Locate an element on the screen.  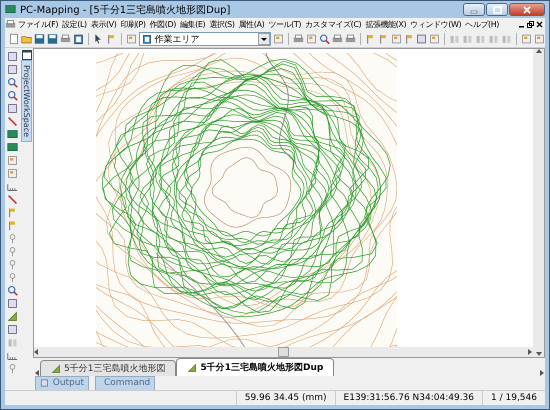
cursor-icon is located at coordinates (98, 39).